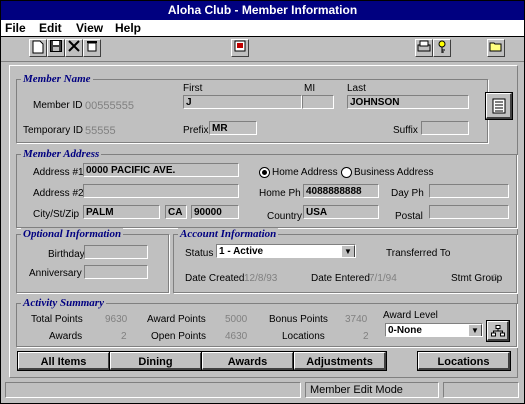  What do you see at coordinates (236, 319) in the screenshot?
I see `award-points-value: 5000` at bounding box center [236, 319].